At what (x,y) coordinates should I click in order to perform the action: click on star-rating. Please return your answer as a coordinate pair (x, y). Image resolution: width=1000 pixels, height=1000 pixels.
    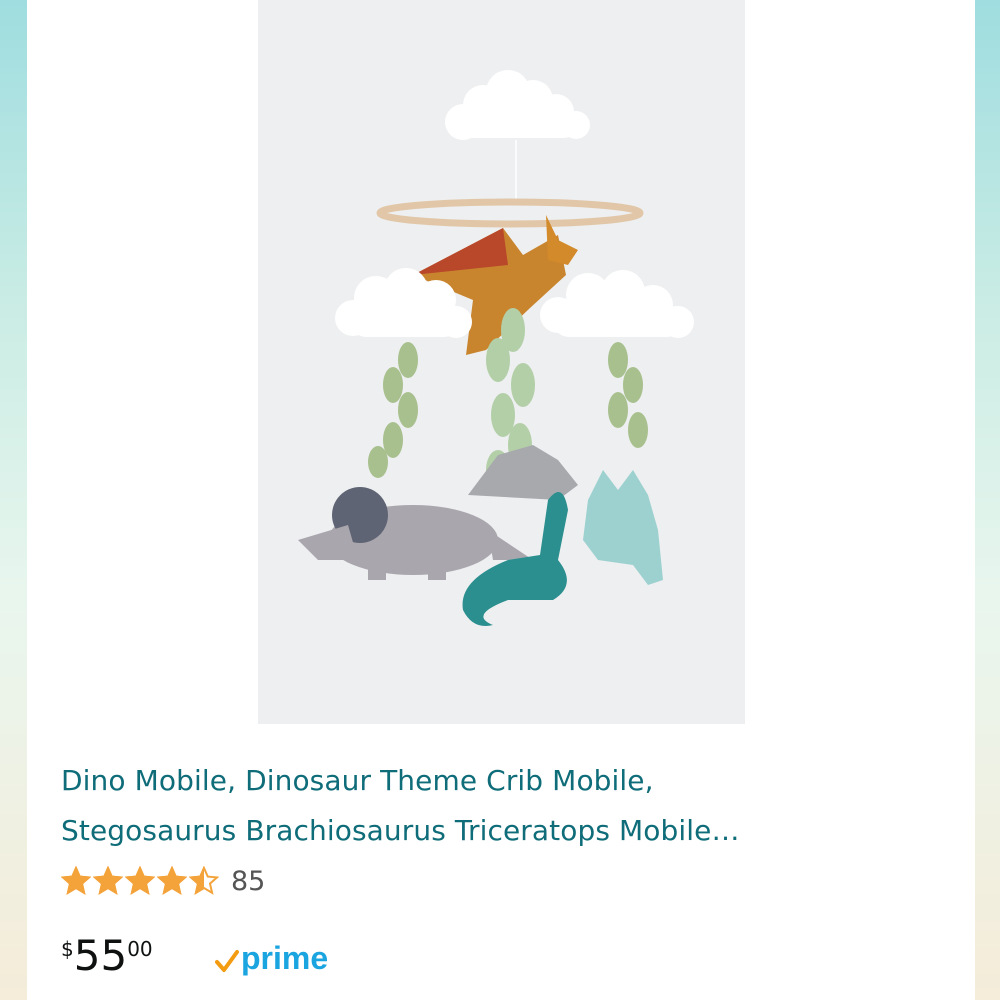
    Looking at the image, I should click on (140, 881).